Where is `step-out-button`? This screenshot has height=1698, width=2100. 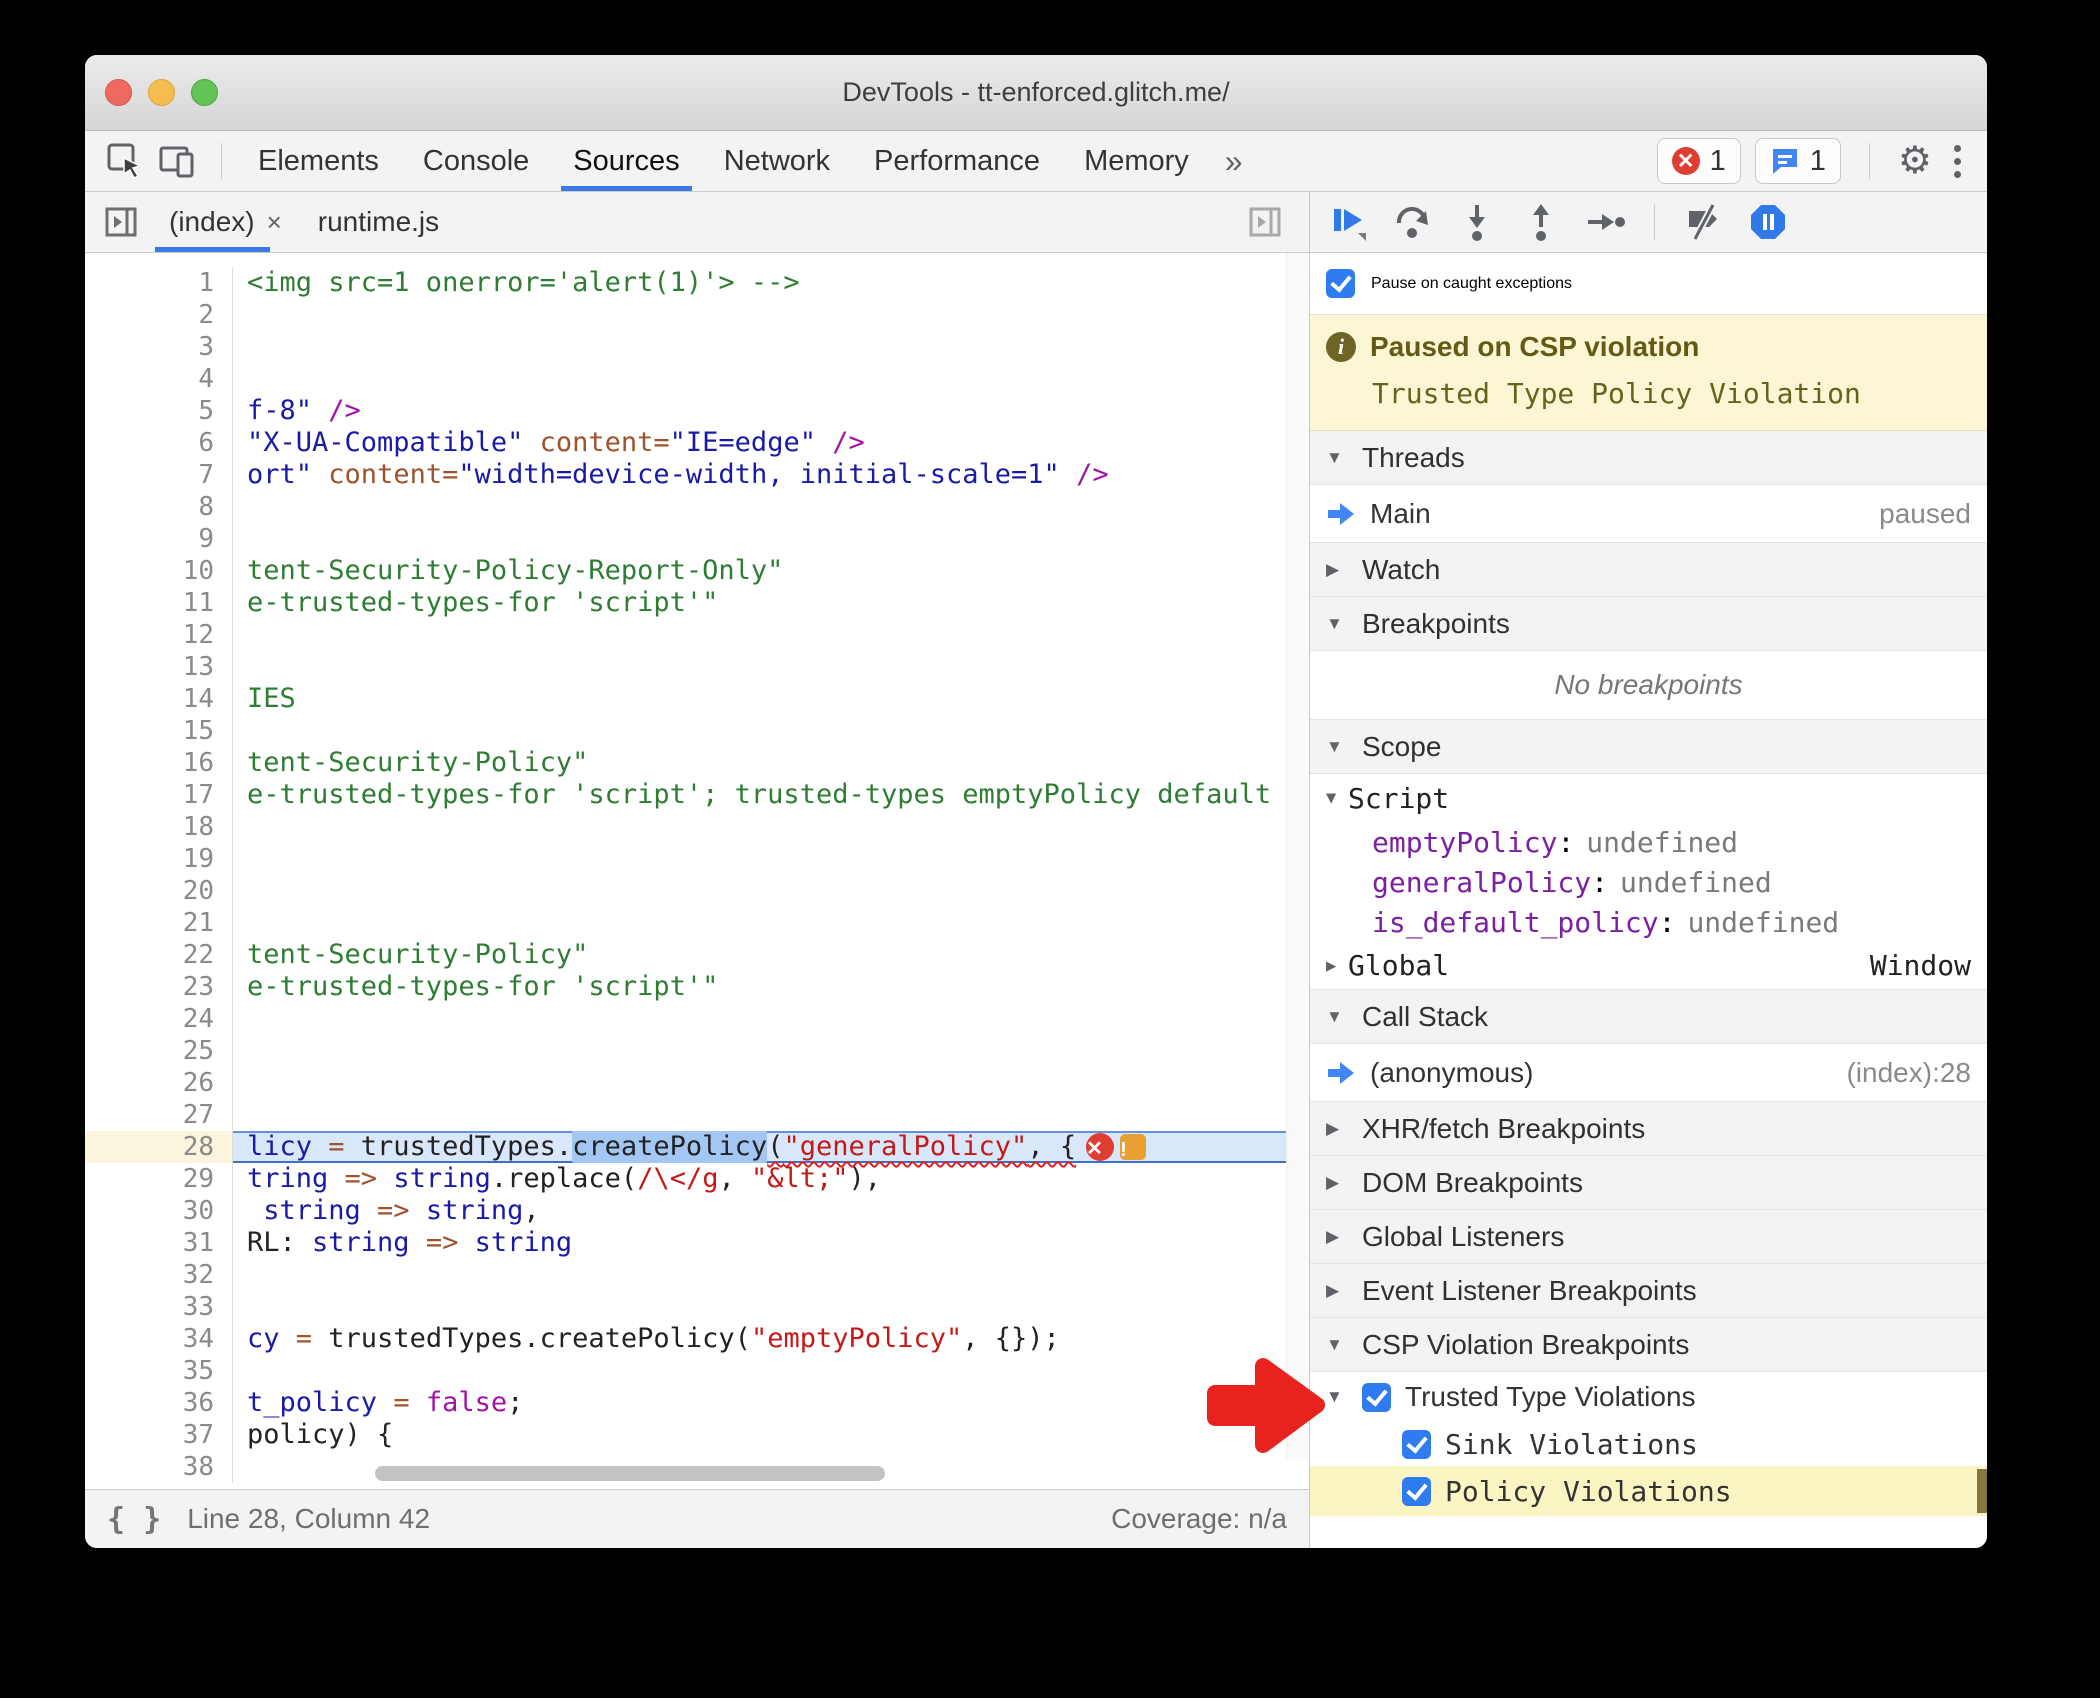 step-out-button is located at coordinates (1541, 222).